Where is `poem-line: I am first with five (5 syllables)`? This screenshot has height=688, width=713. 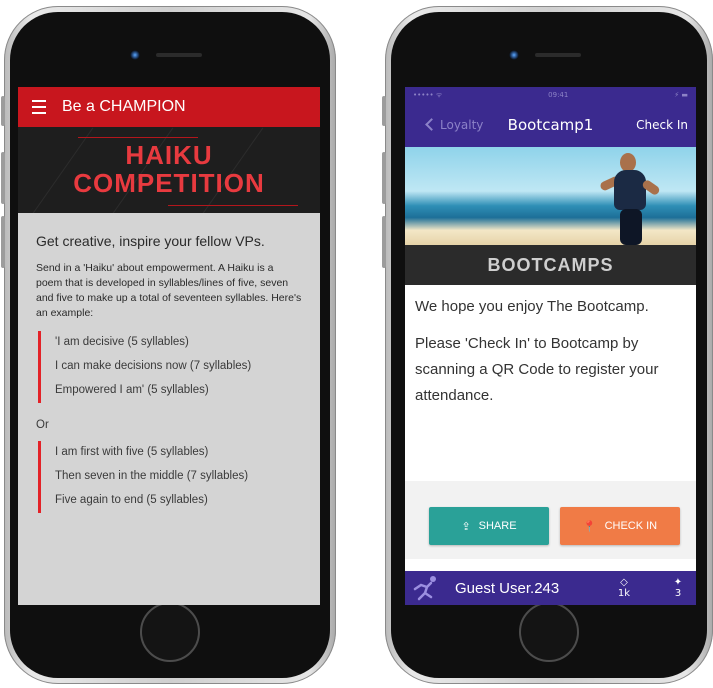
poem-line: I am first with five (5 syllables) is located at coordinates (132, 452).